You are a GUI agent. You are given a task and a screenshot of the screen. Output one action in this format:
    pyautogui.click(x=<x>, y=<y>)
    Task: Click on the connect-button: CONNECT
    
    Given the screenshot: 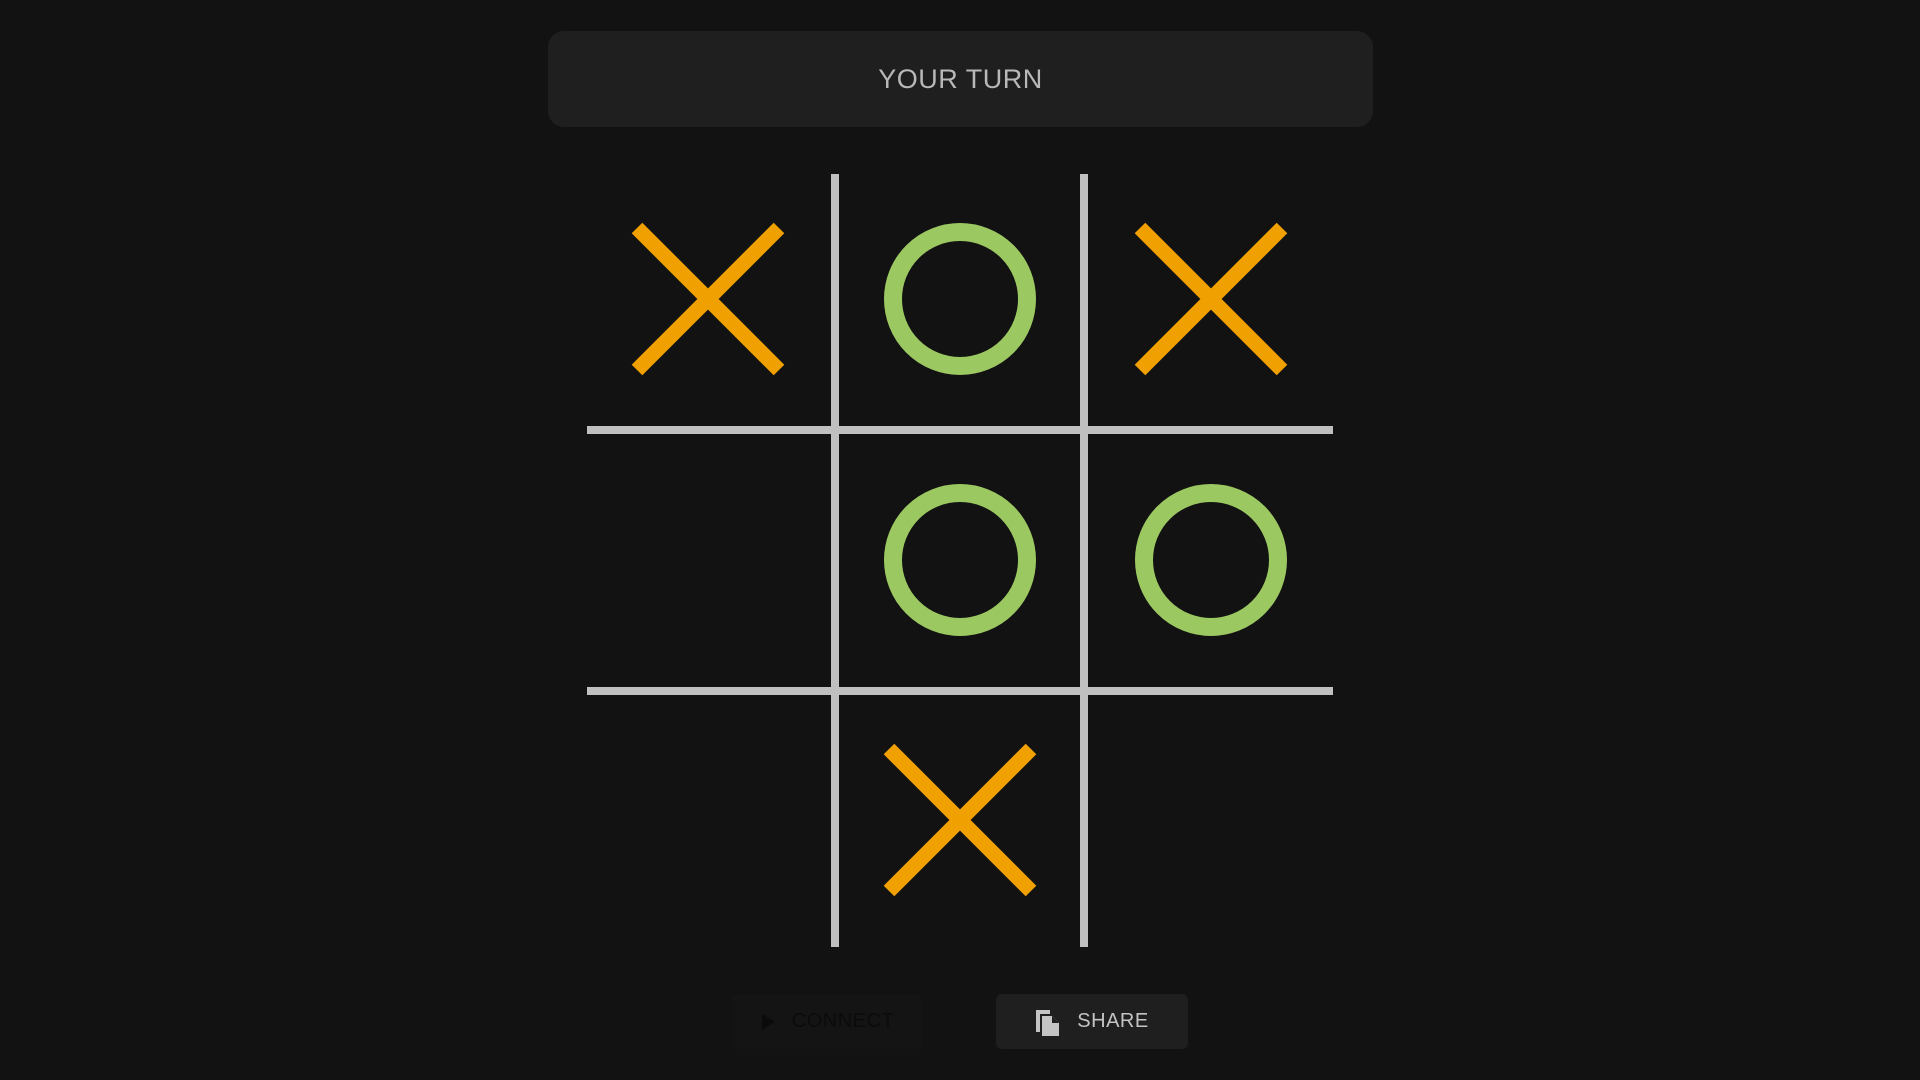 What is the action you would take?
    pyautogui.click(x=827, y=1021)
    